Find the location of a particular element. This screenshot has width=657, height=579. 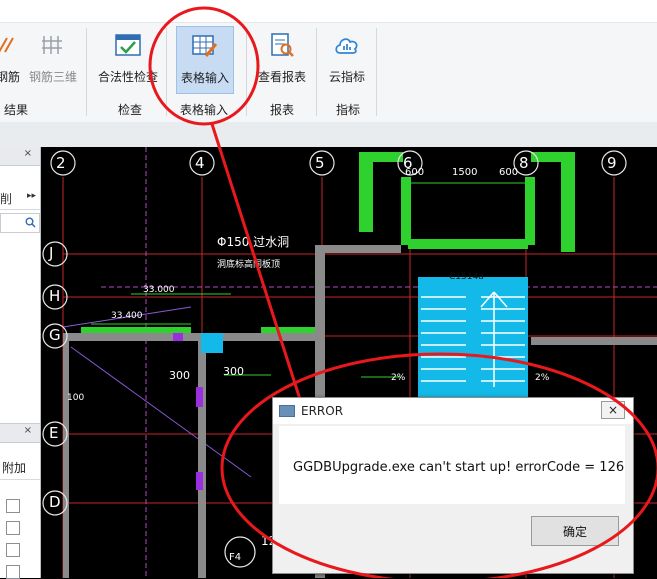

arrow-line is located at coordinates (262, 282).